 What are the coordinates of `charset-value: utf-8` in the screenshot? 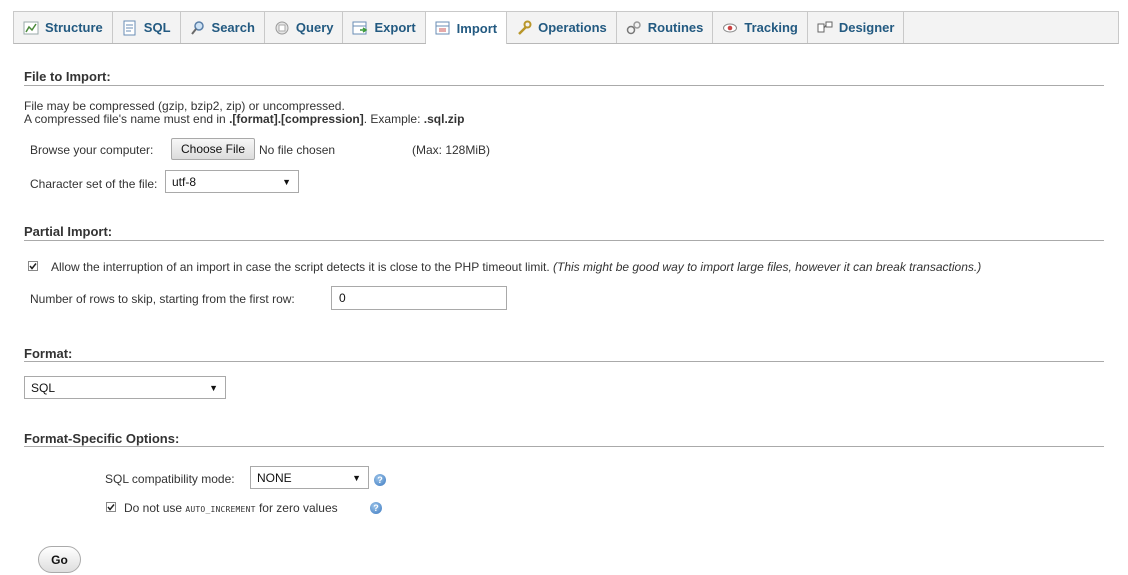 It's located at (184, 181).